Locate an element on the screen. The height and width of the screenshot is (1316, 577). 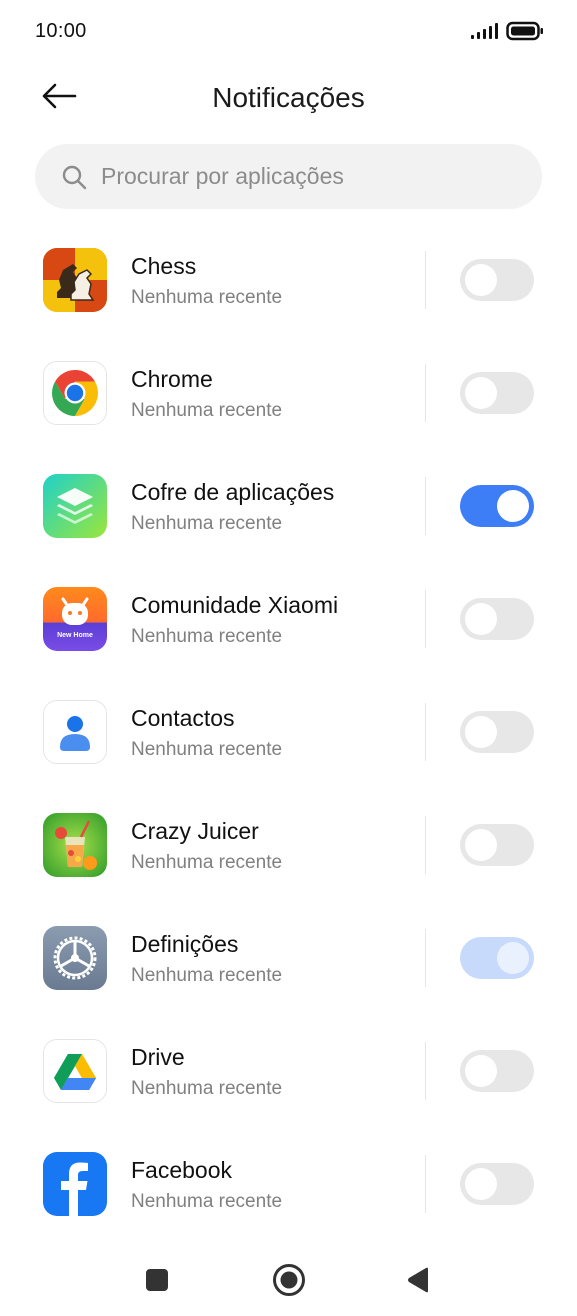
page-title: Notificações is located at coordinates (288, 97).